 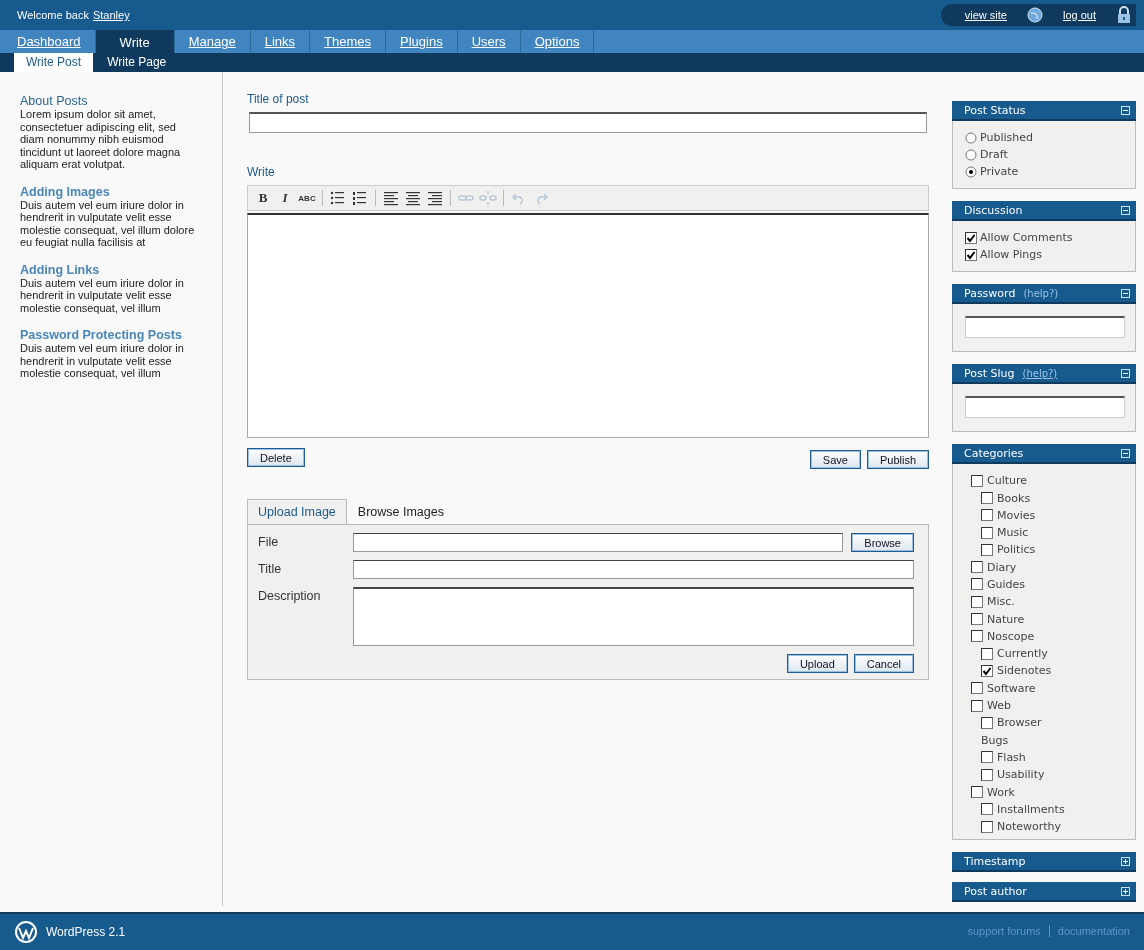 What do you see at coordinates (835, 460) in the screenshot?
I see `save-button: Save` at bounding box center [835, 460].